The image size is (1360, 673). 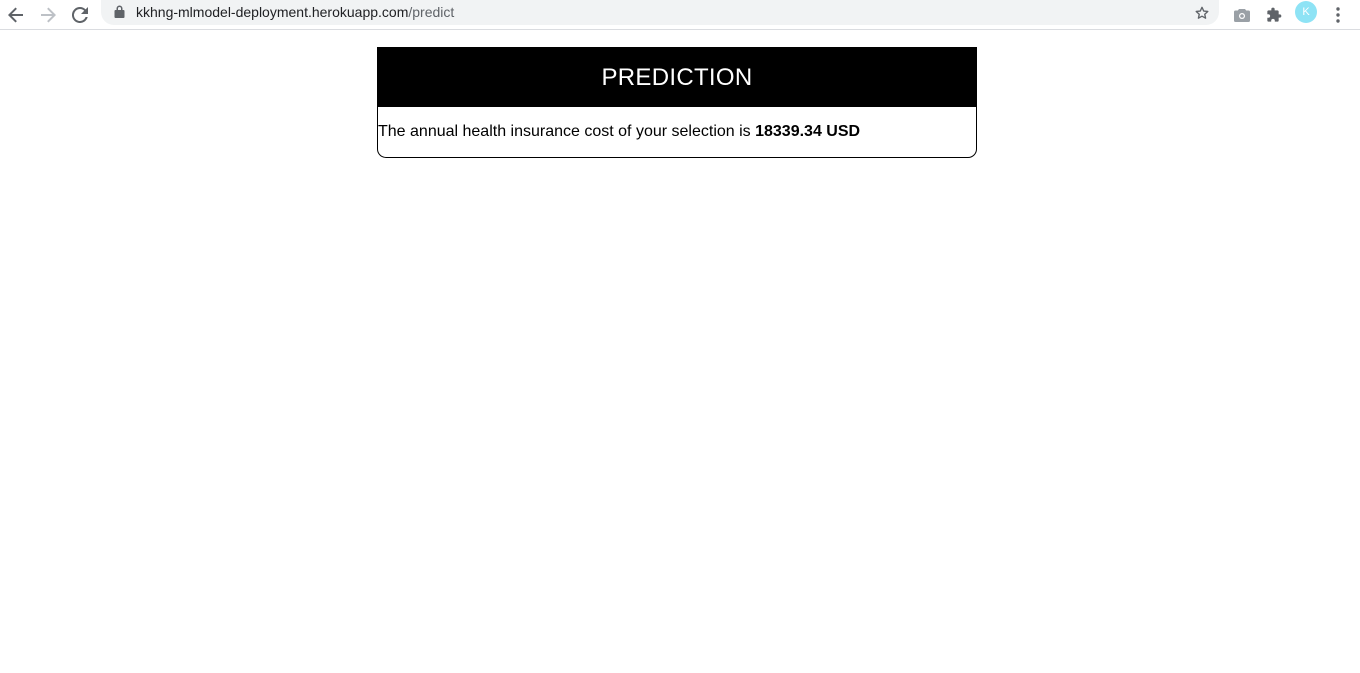 I want to click on bookmark-button, so click(x=1202, y=13).